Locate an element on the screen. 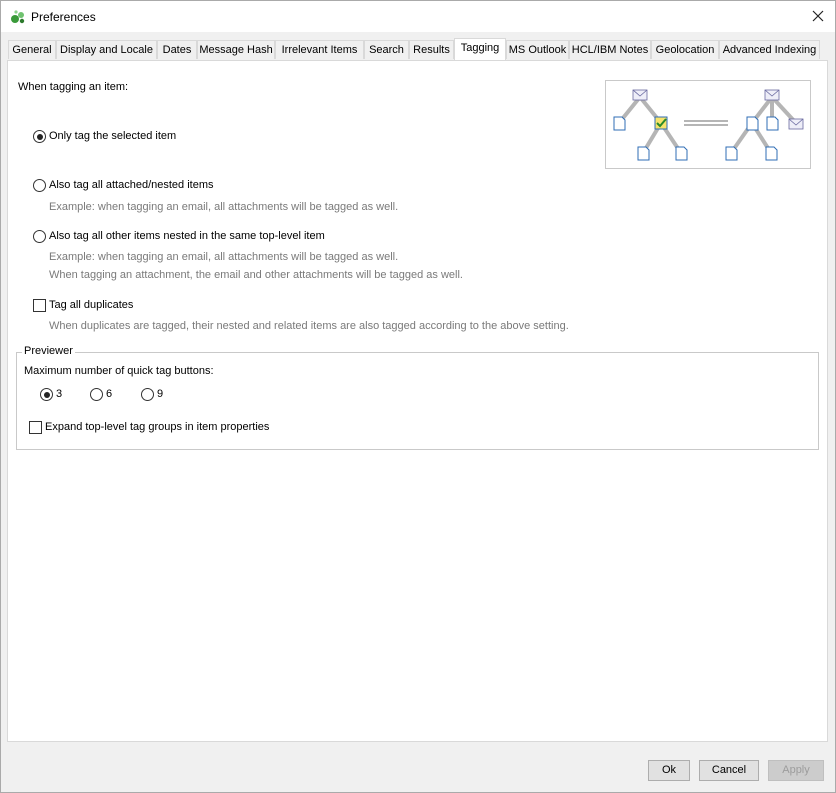 This screenshot has width=836, height=793. tab-hcl-ibm-notes: HCL/IBM Notes is located at coordinates (610, 49).